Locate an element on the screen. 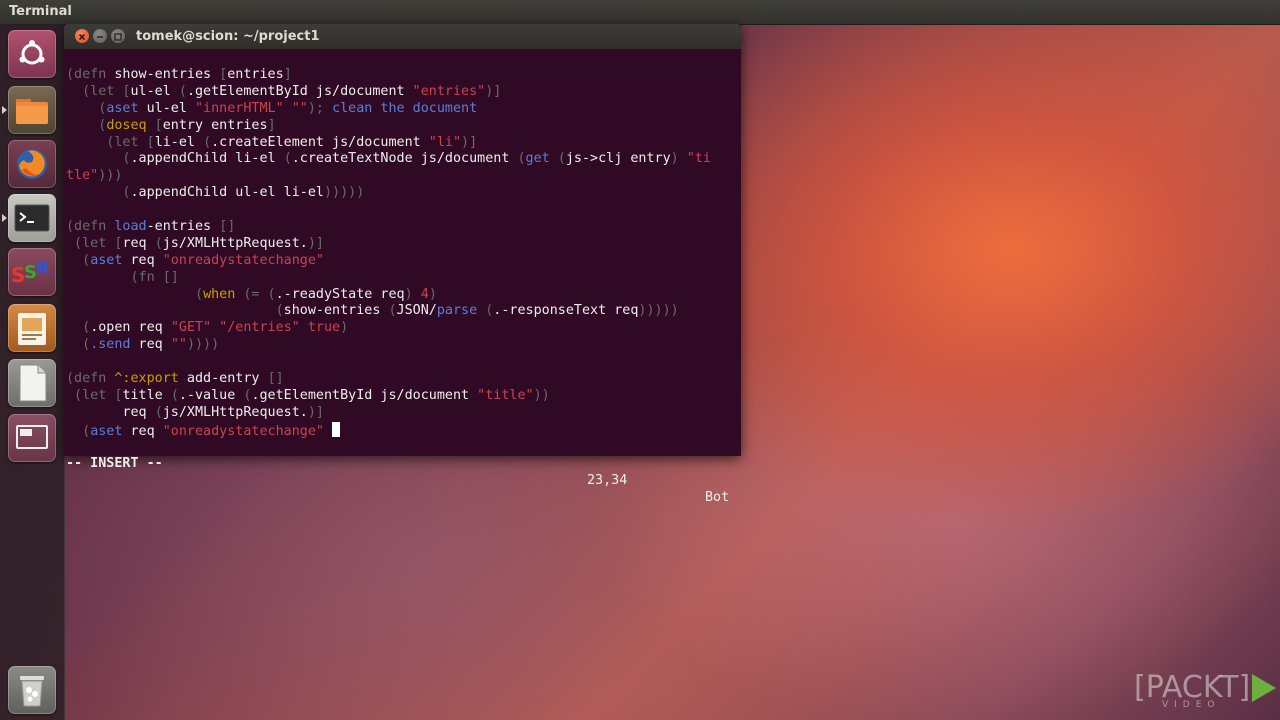 The width and height of the screenshot is (1280, 720). firefox-icon is located at coordinates (32, 164).